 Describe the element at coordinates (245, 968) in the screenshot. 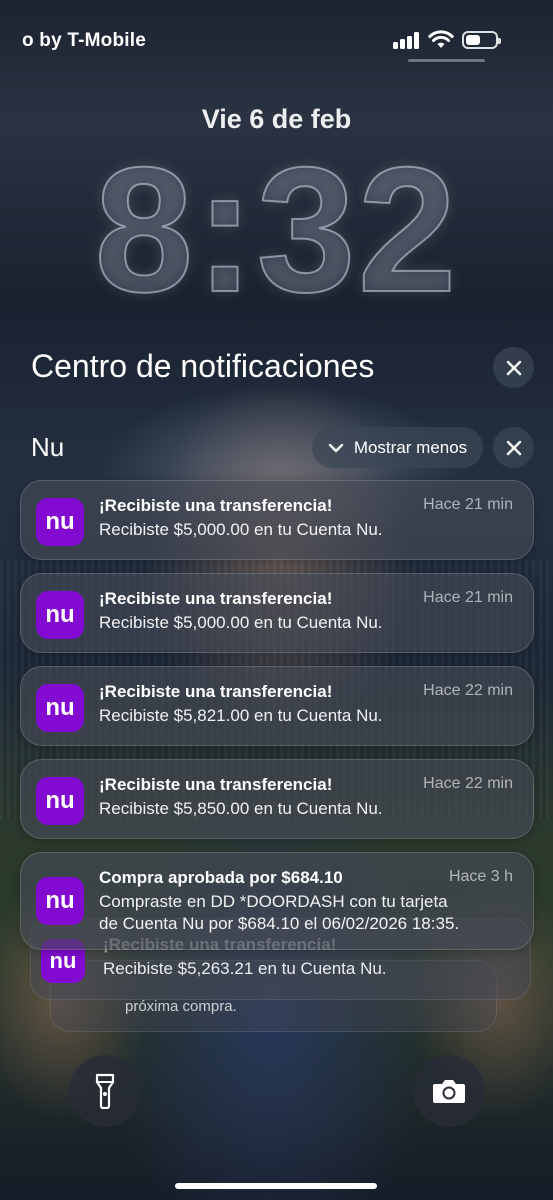

I see `notification-body: Recibiste $5,263.21 en tu Cuenta Nu.` at that location.